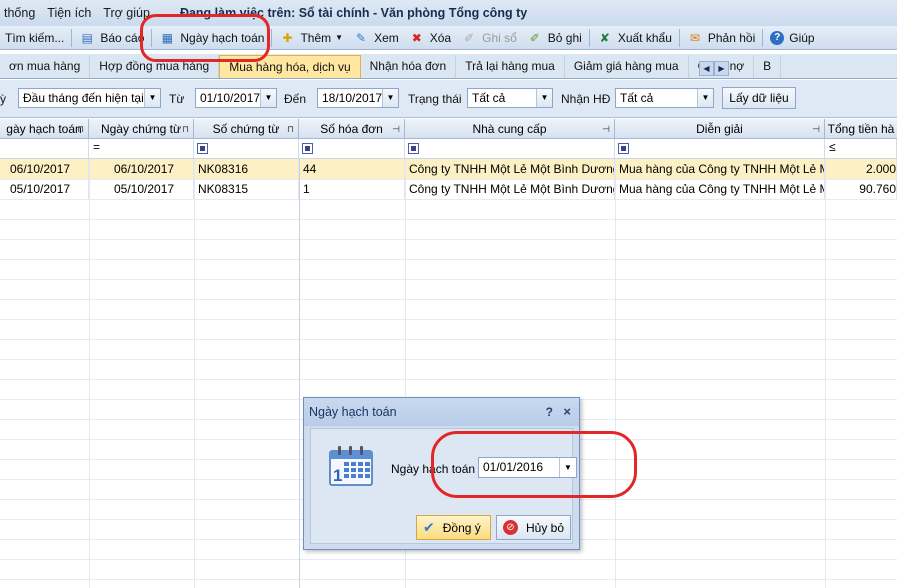  What do you see at coordinates (128, 13) in the screenshot?
I see `menu-help: Trợ giúp` at bounding box center [128, 13].